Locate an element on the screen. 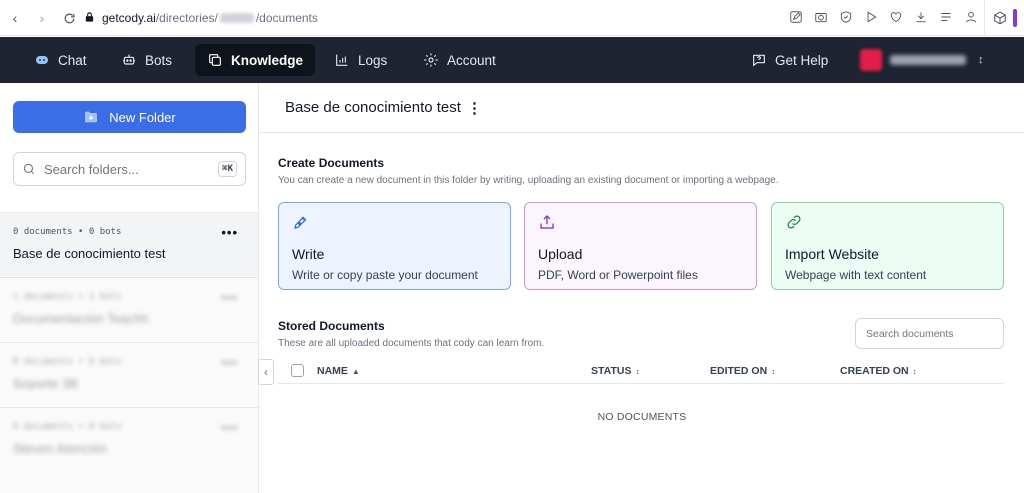  url-path-prefix: /directories/ is located at coordinates (186, 18).